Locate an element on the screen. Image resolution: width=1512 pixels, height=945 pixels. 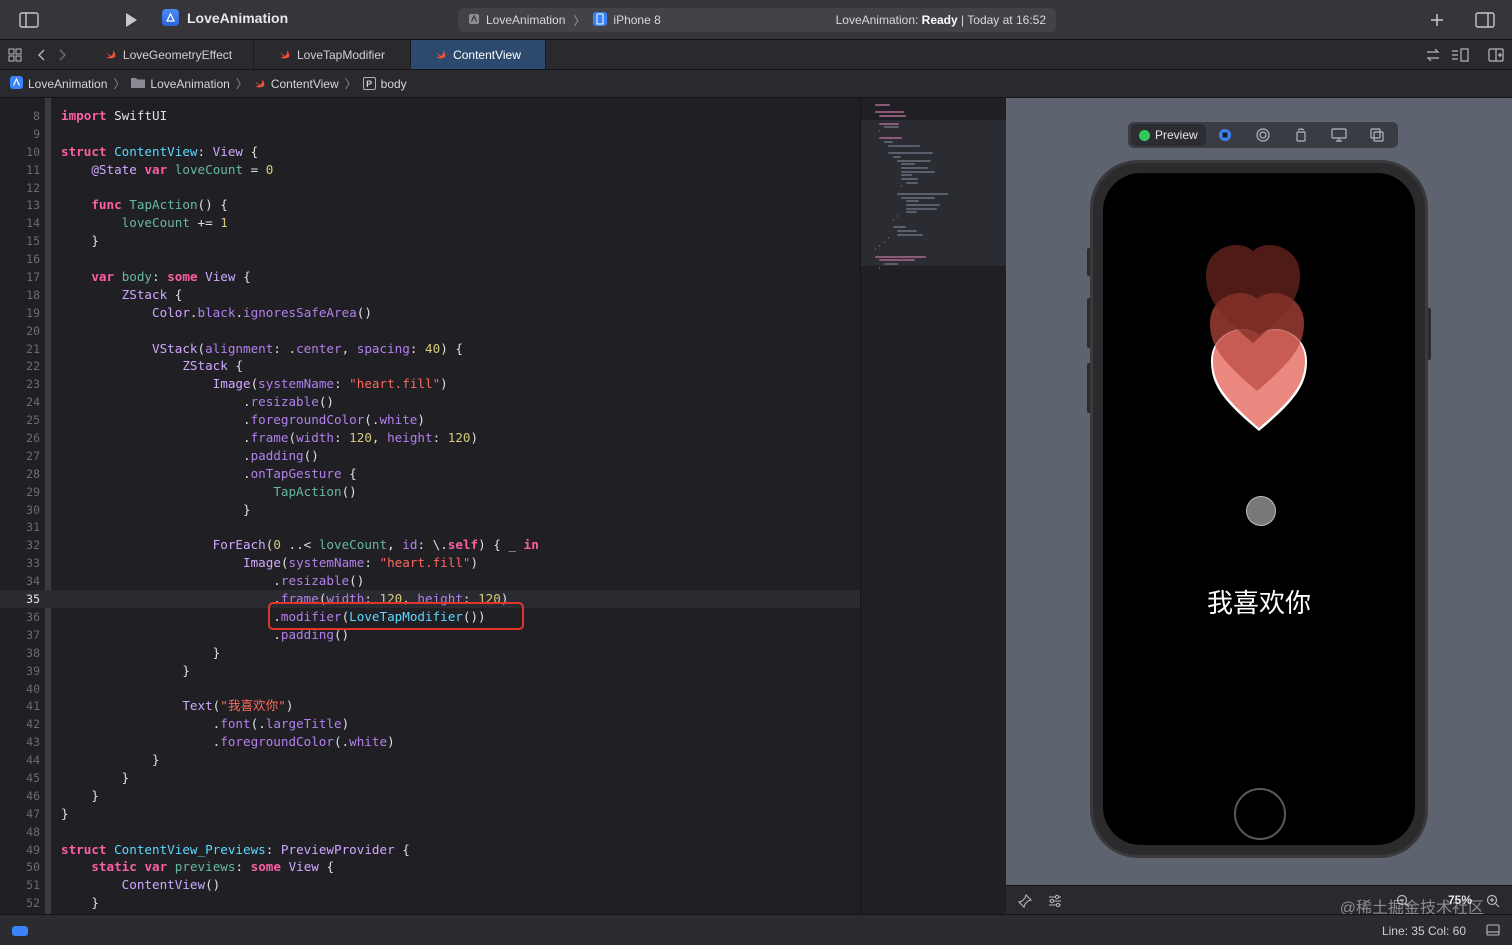
selectable-icon is located at coordinates (1263, 135).